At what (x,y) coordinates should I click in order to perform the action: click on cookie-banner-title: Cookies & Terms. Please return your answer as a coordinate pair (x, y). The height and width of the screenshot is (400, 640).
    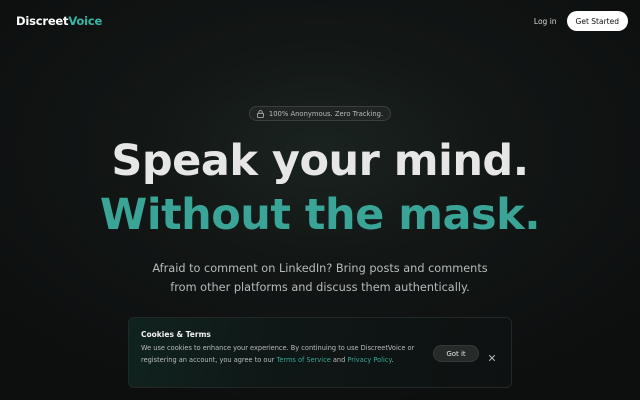
    Looking at the image, I should click on (176, 334).